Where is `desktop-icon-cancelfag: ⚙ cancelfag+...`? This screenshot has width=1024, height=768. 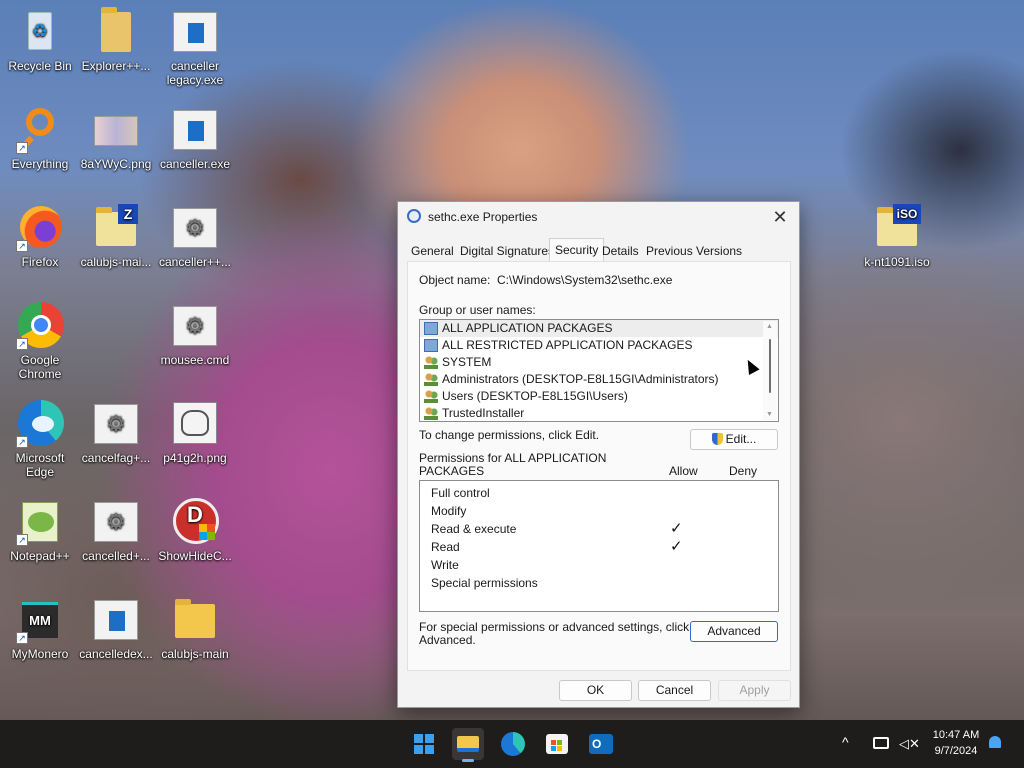 desktop-icon-cancelfag: ⚙ cancelfag+... is located at coordinates (116, 432).